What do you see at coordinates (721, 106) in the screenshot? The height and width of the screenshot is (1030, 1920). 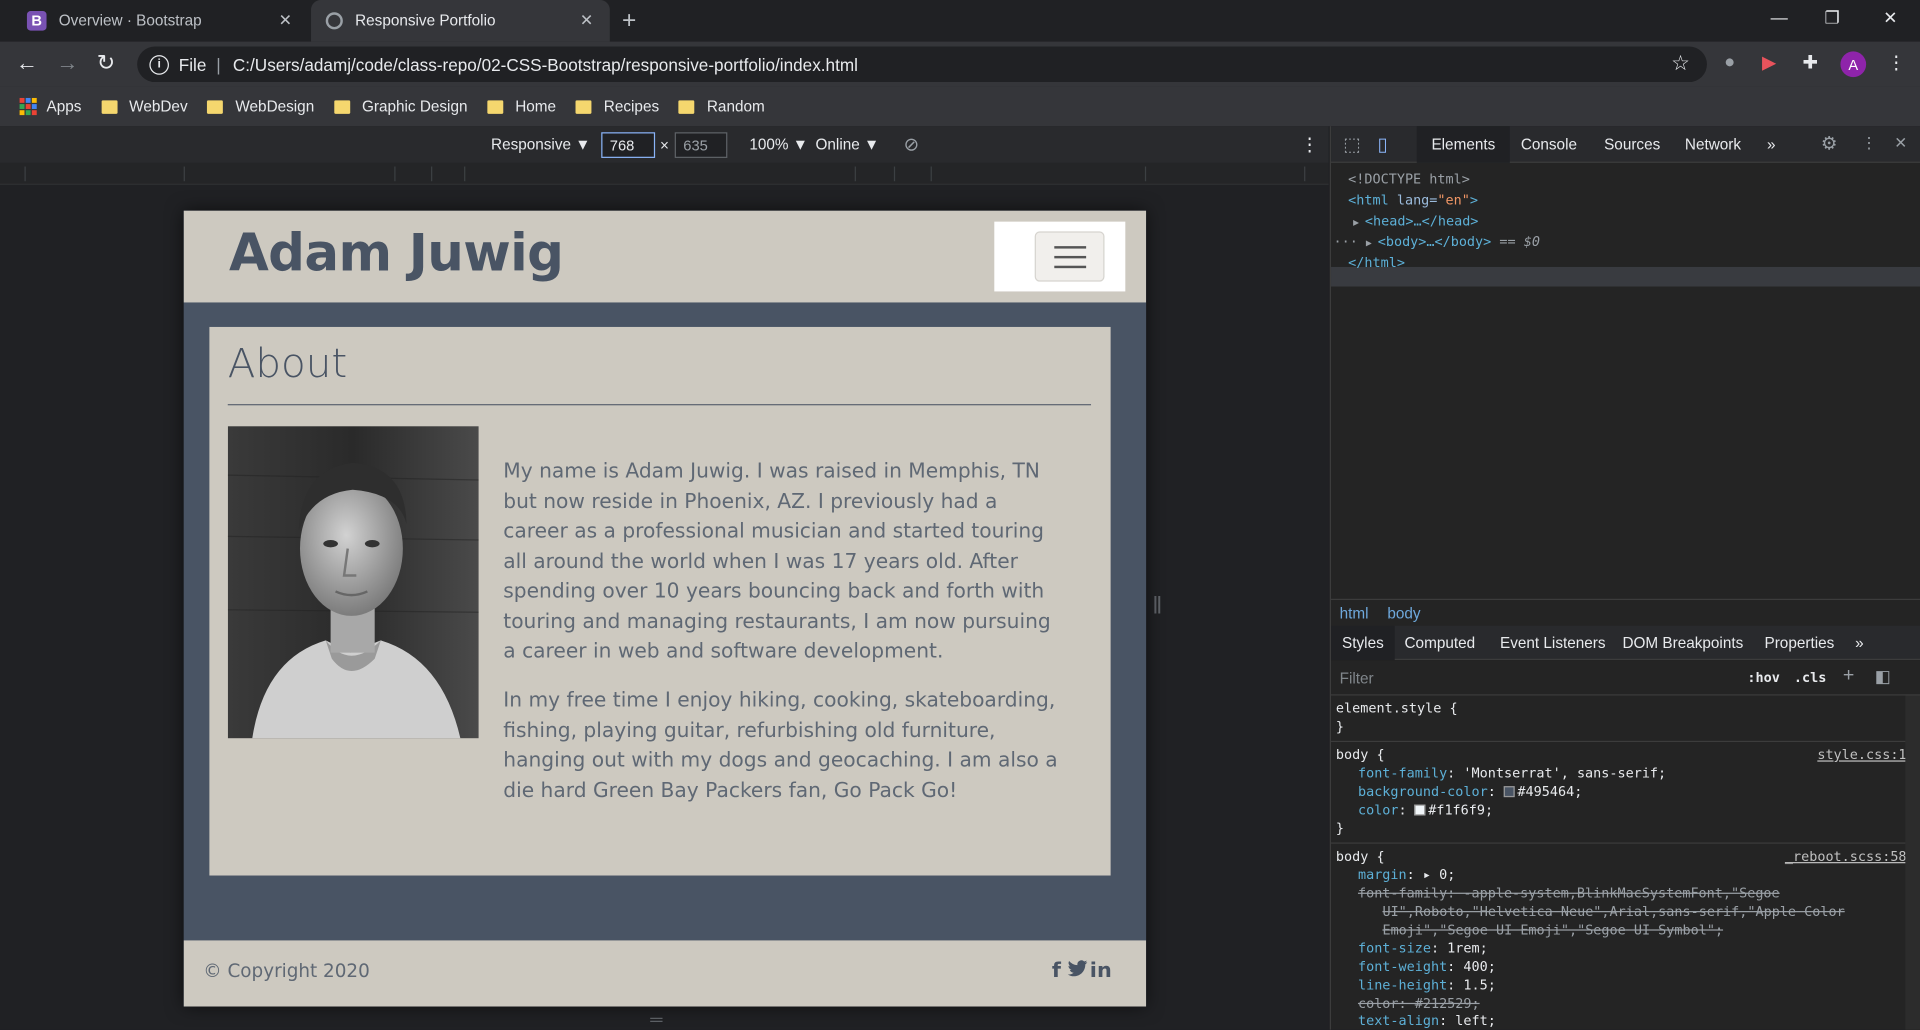 I see `bookmark-folder: Random` at bounding box center [721, 106].